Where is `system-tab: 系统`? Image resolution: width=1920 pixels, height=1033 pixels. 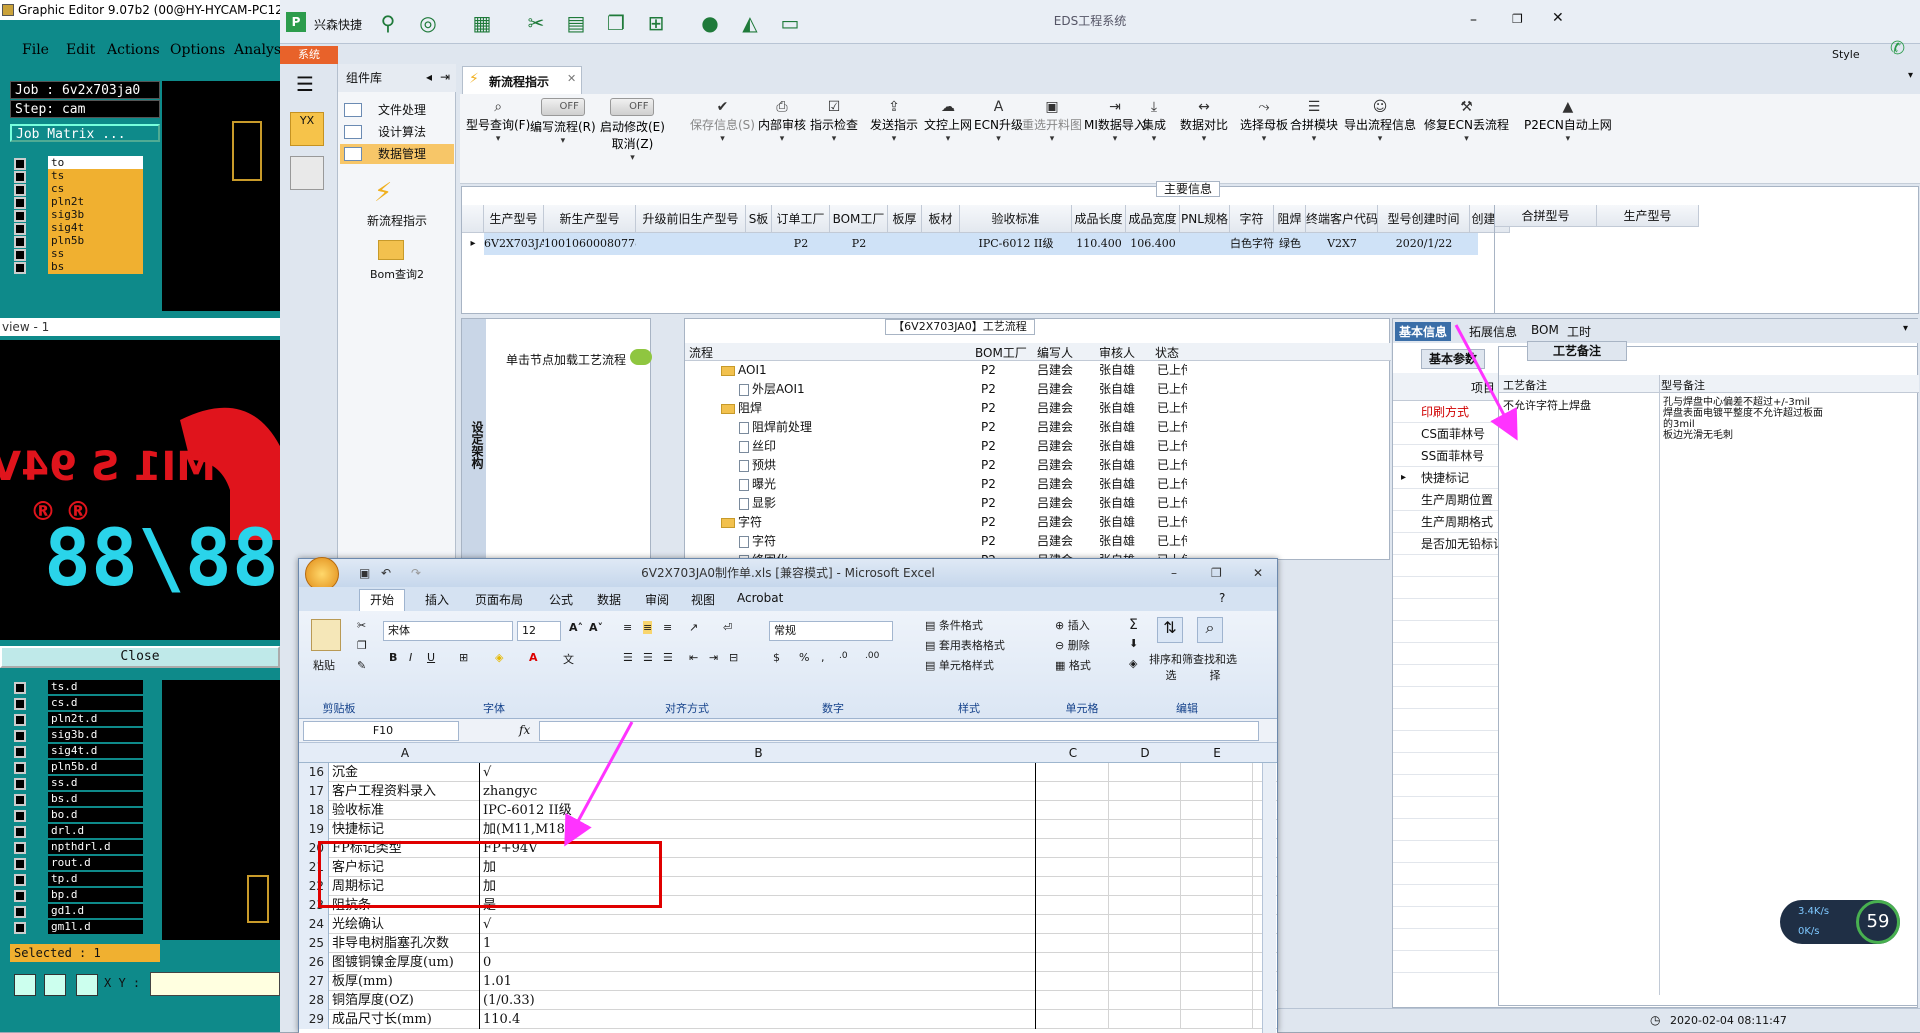 system-tab: 系统 is located at coordinates (309, 55).